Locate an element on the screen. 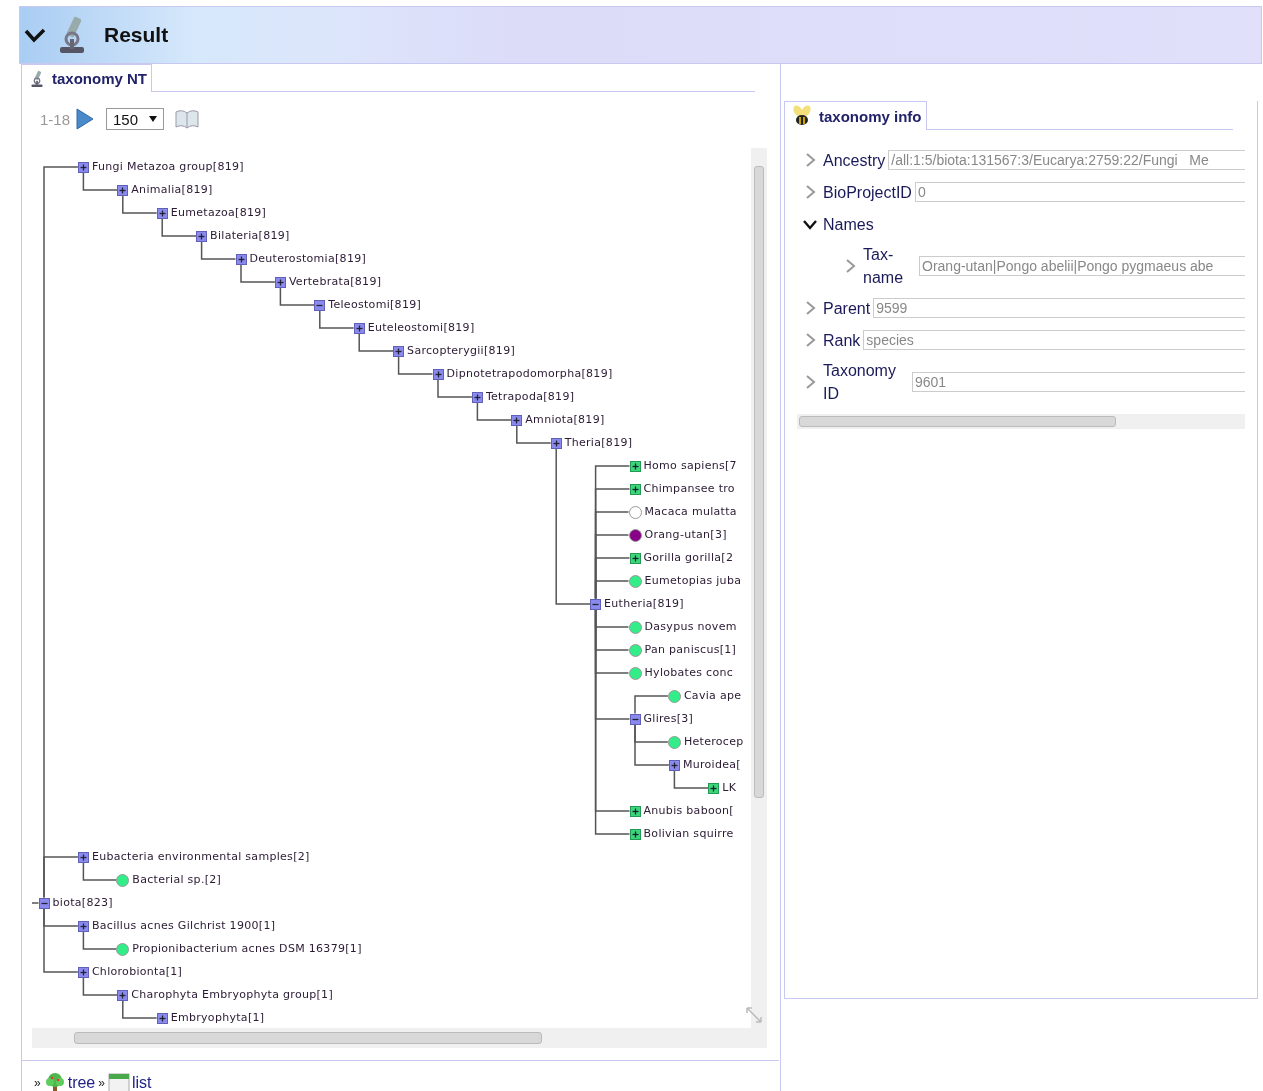  node-label: Teleostomi[819] is located at coordinates (375, 305).